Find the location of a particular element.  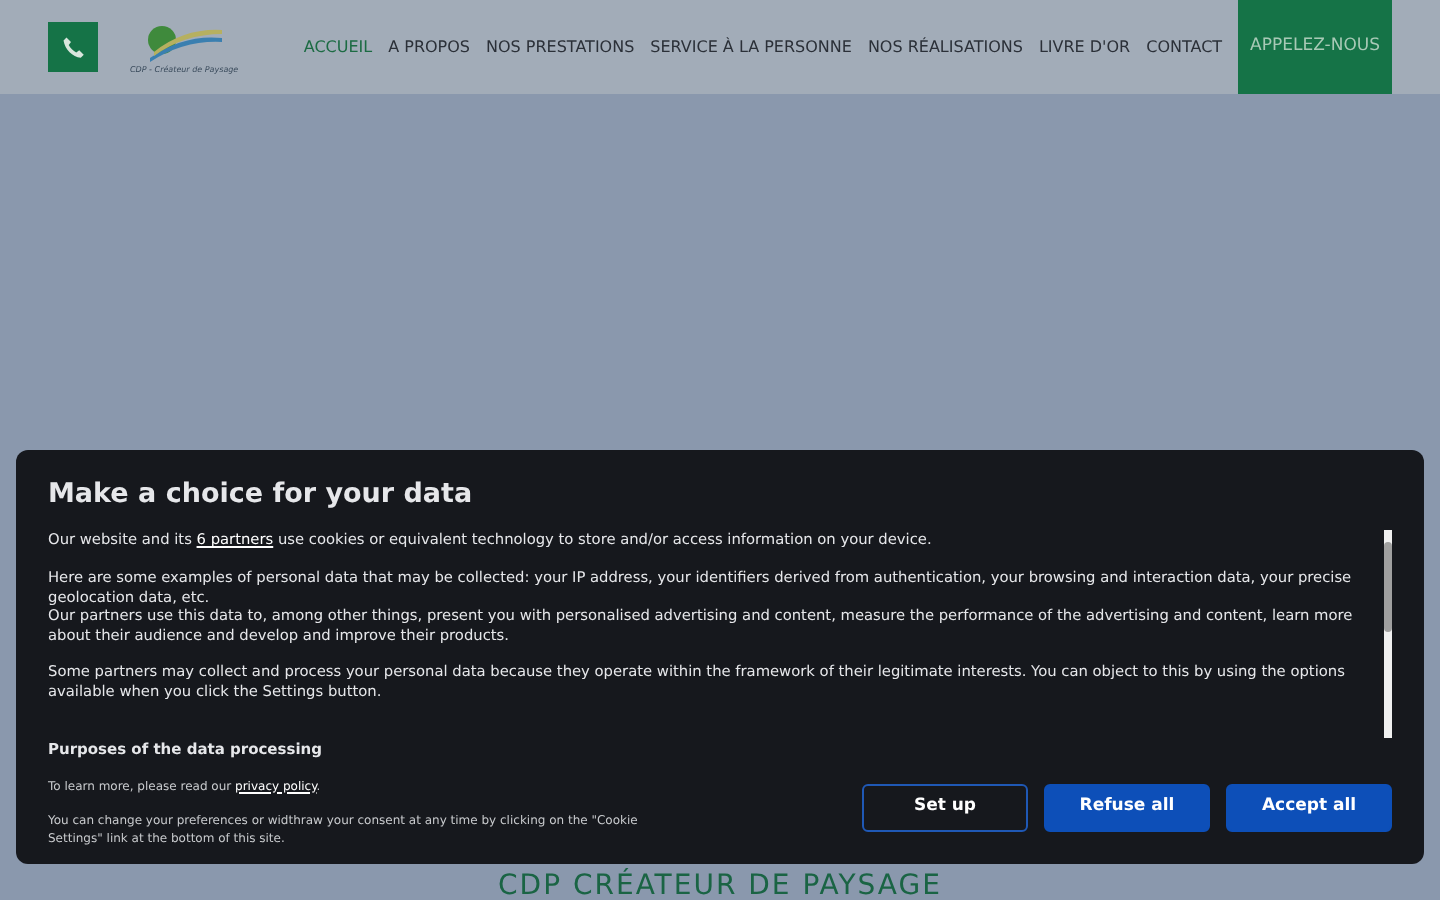

call-button: APPELEZ-NOUS is located at coordinates (1315, 47).